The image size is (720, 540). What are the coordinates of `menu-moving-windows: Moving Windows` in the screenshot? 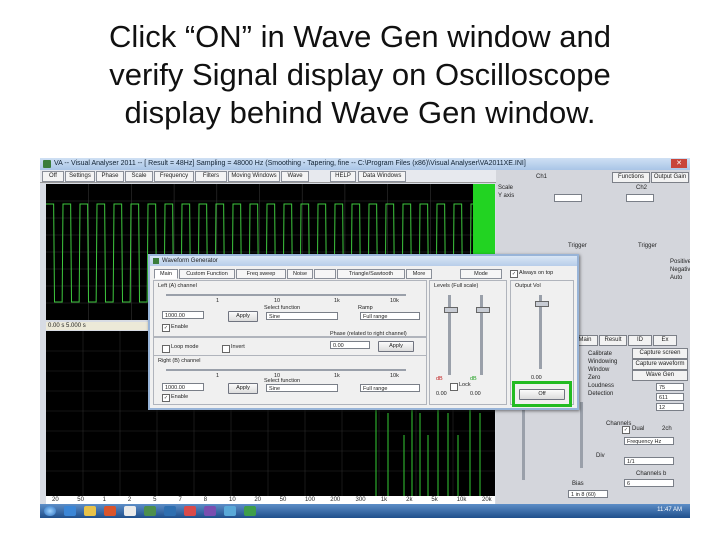 It's located at (254, 176).